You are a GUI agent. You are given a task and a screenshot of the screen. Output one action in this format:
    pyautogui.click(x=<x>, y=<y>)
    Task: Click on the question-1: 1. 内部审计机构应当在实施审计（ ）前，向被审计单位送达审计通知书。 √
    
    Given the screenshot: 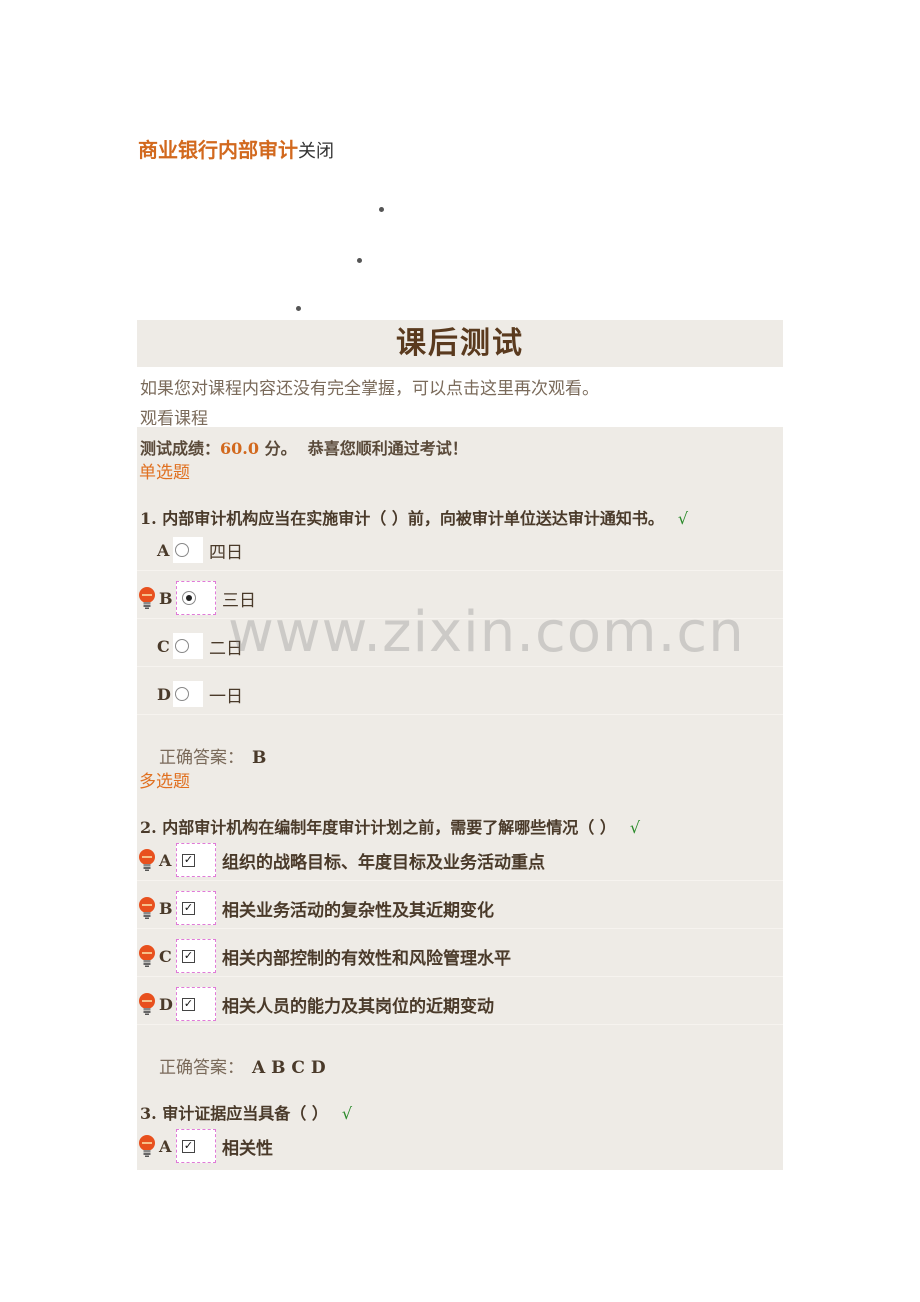 What is the action you would take?
    pyautogui.click(x=414, y=517)
    